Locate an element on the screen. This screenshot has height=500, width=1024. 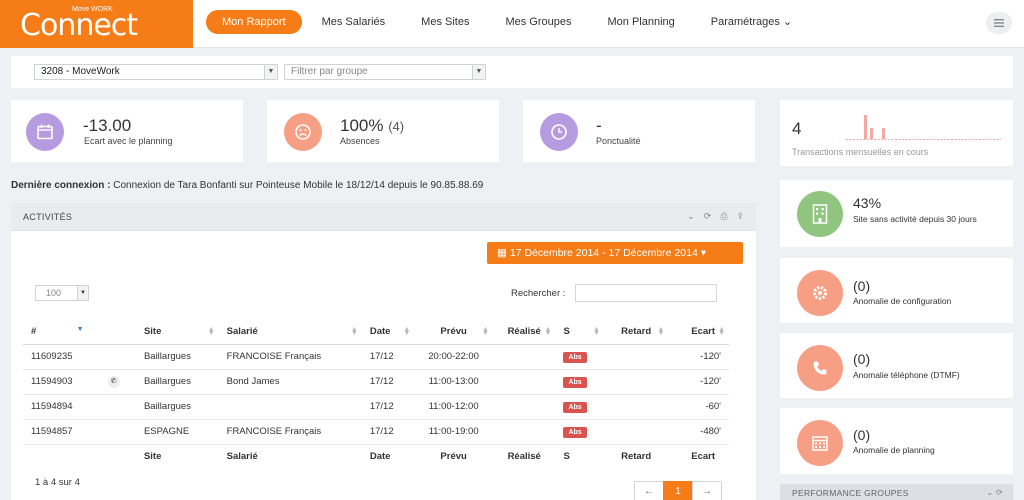
foot-salarie: Salarié is located at coordinates (290, 455).